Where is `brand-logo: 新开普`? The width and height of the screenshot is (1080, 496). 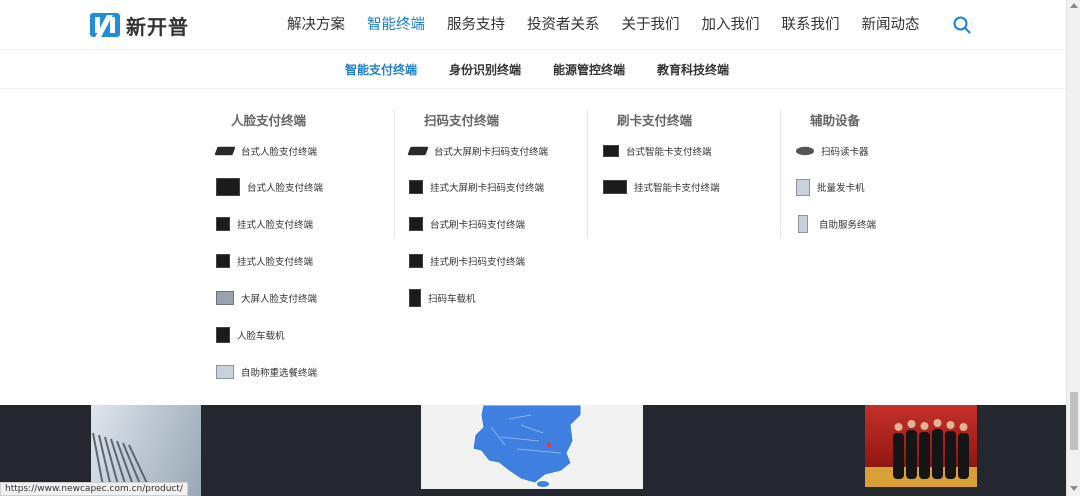
brand-logo: 新开普 is located at coordinates (139, 25).